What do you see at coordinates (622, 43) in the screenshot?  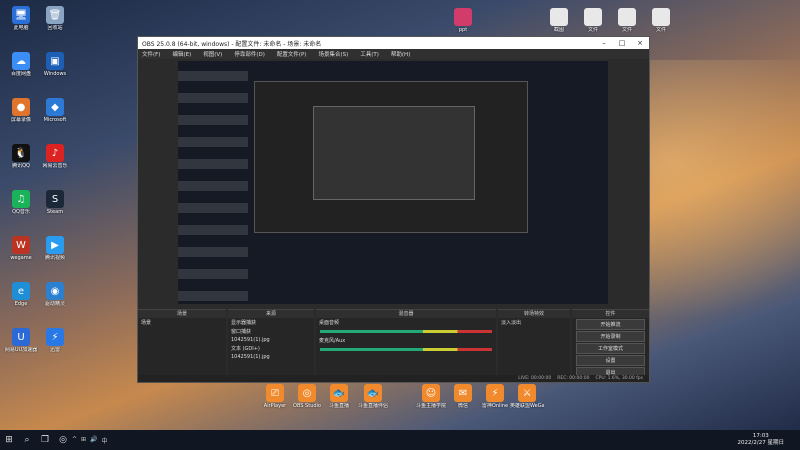 I see `maximize-icon: □` at bounding box center [622, 43].